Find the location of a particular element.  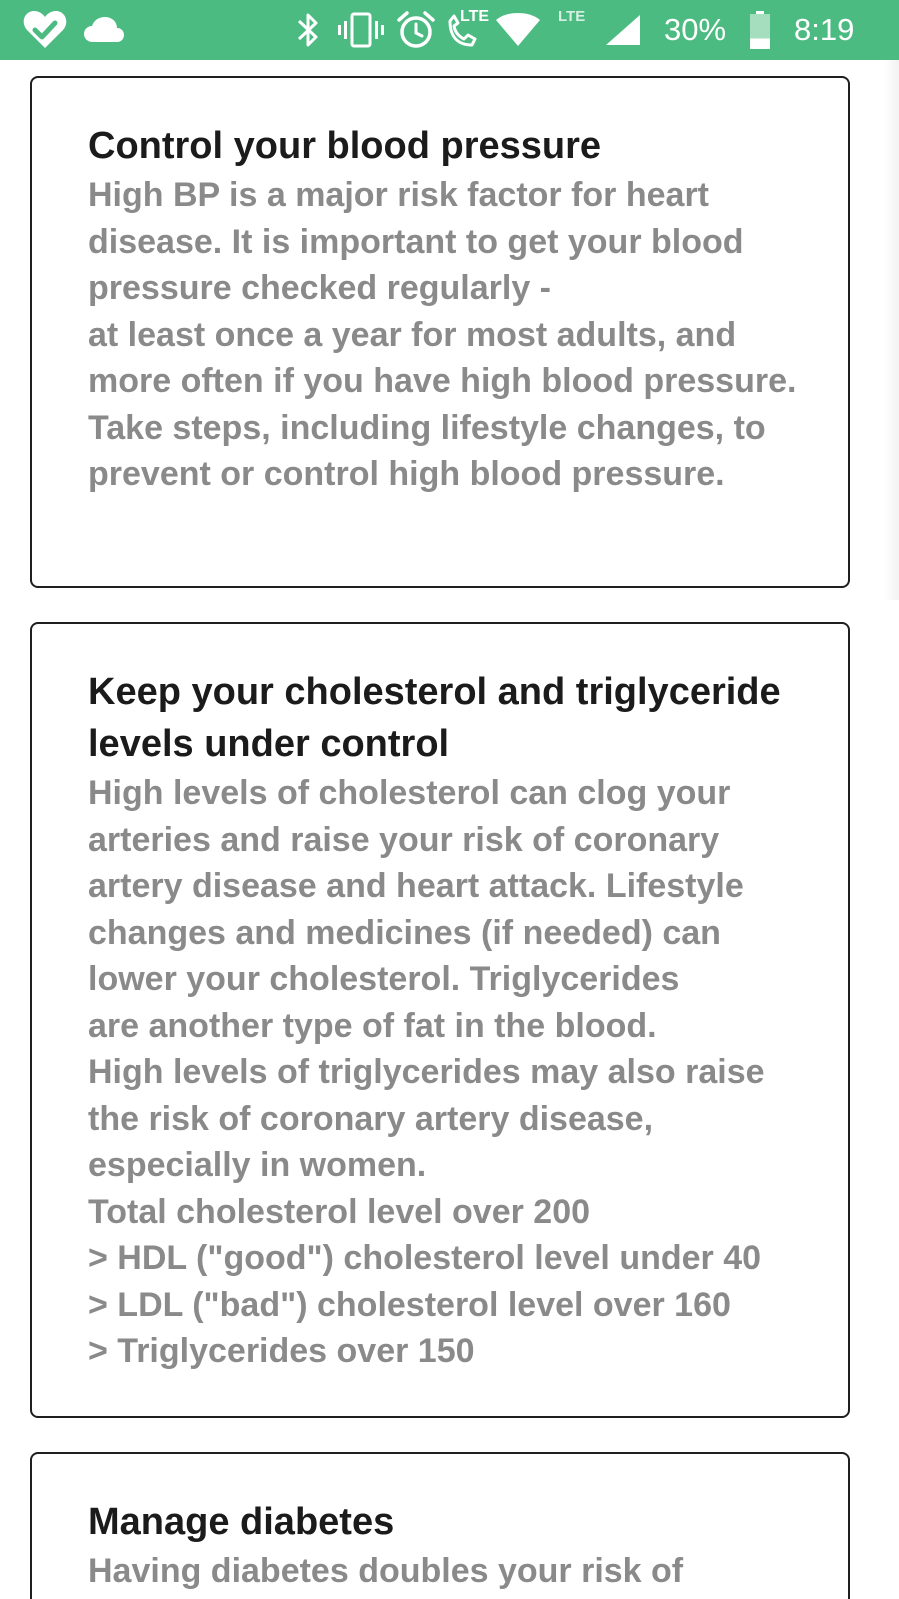

wifi-icon is located at coordinates (518, 30).